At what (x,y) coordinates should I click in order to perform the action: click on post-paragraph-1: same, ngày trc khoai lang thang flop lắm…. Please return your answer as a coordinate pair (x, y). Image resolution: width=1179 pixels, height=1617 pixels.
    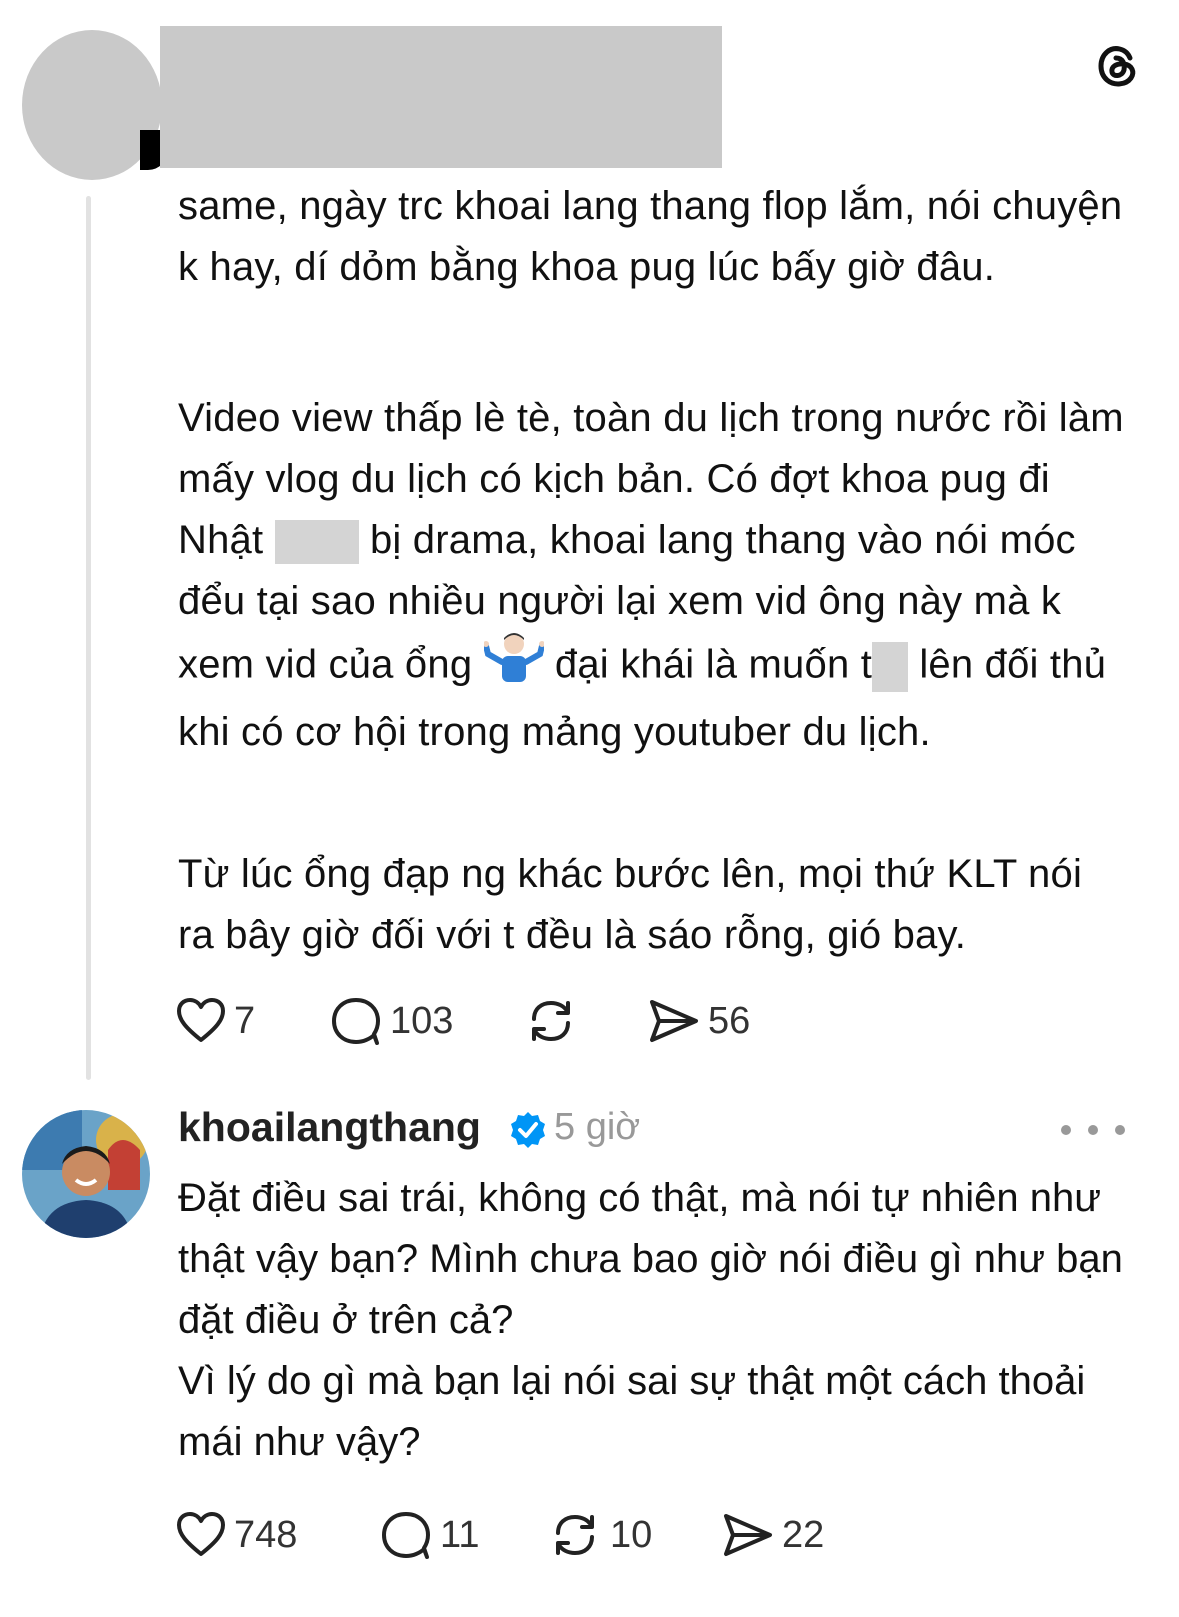
    Looking at the image, I should click on (653, 237).